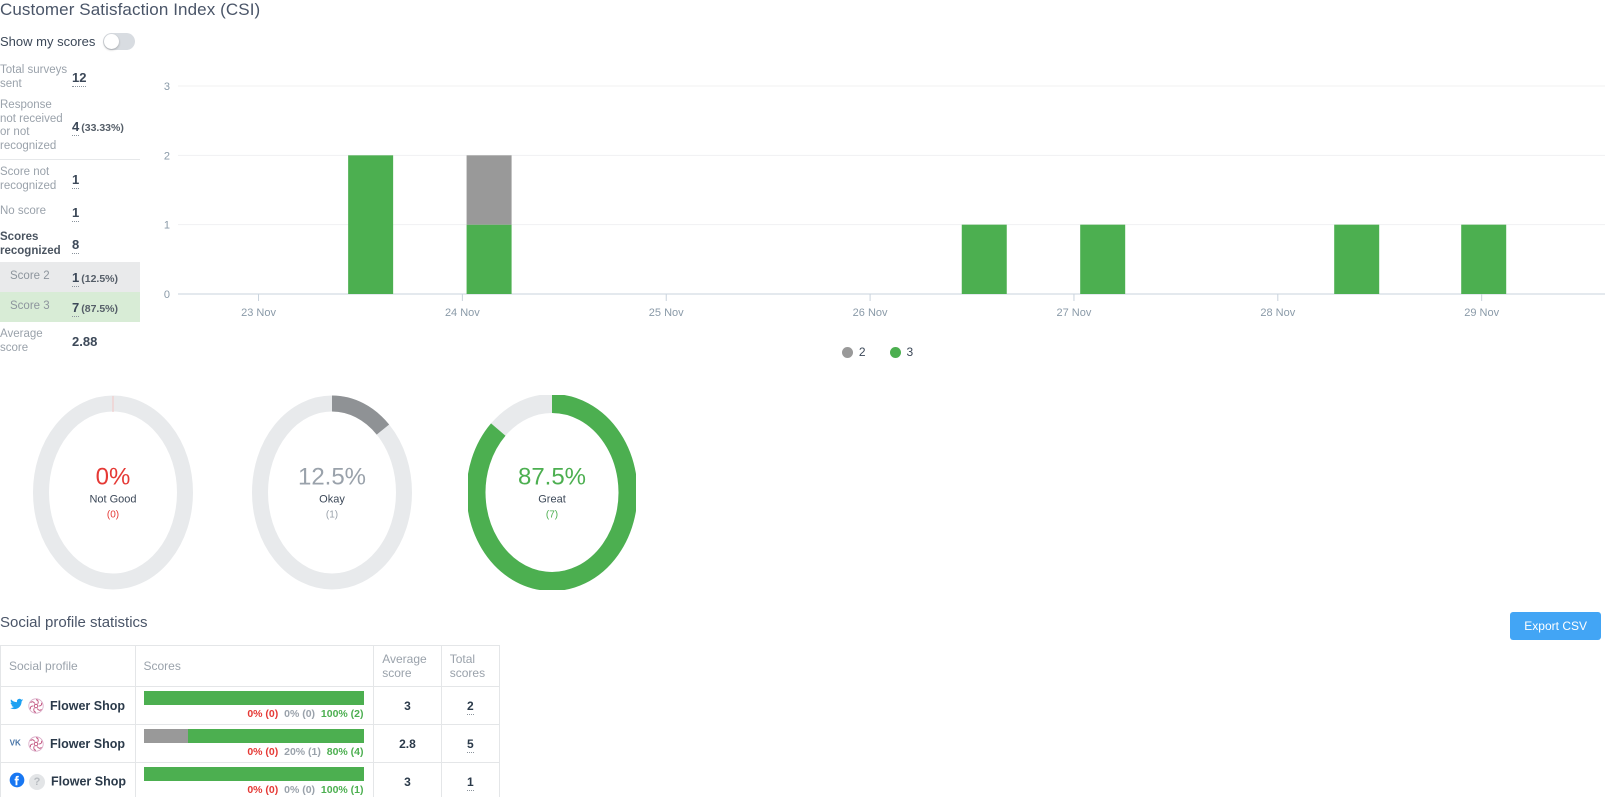 The width and height of the screenshot is (1610, 797). I want to click on svg-text: 24 Nov, so click(462, 313).